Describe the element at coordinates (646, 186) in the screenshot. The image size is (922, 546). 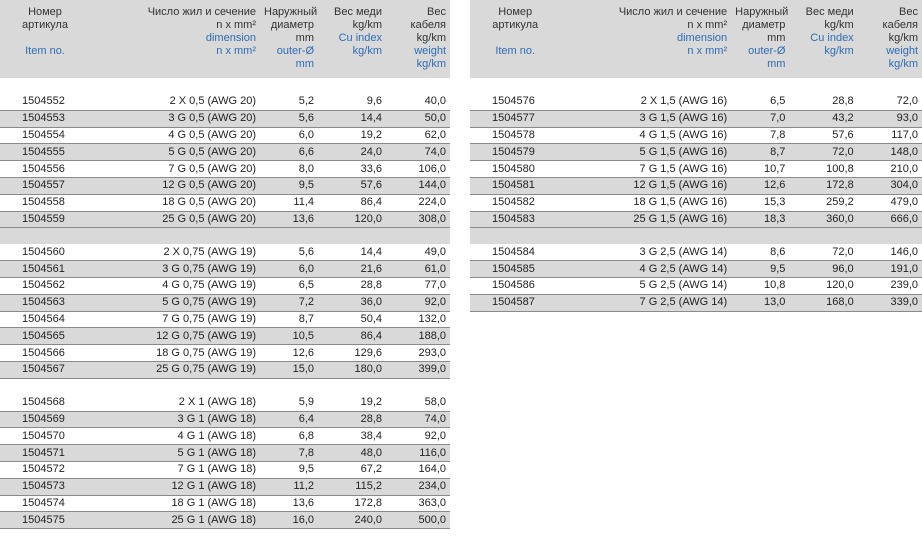
I see `dimension-cell: 12 G 1,5 (AWG 16)` at that location.